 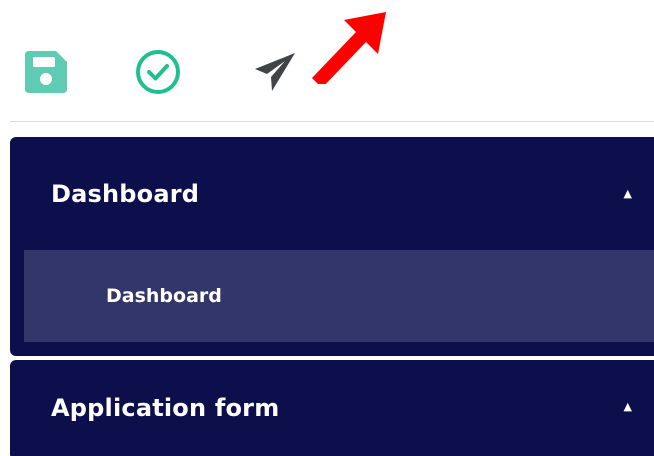 What do you see at coordinates (125, 193) in the screenshot?
I see `section-title: Dashboard` at bounding box center [125, 193].